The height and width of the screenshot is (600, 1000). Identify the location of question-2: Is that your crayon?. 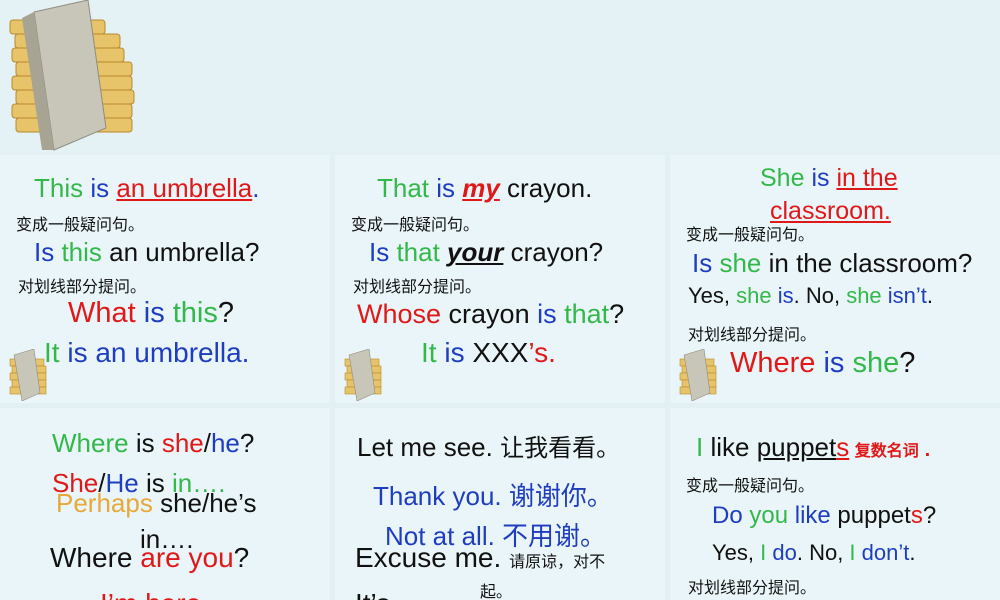
(486, 252).